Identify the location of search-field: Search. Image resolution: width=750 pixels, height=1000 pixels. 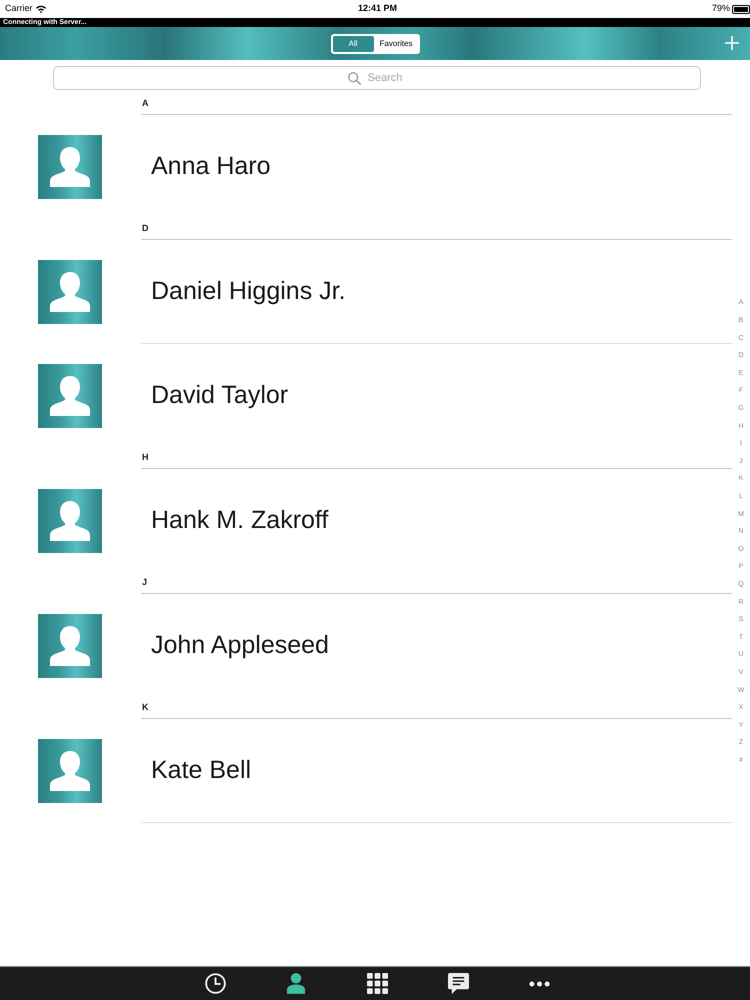
(377, 78).